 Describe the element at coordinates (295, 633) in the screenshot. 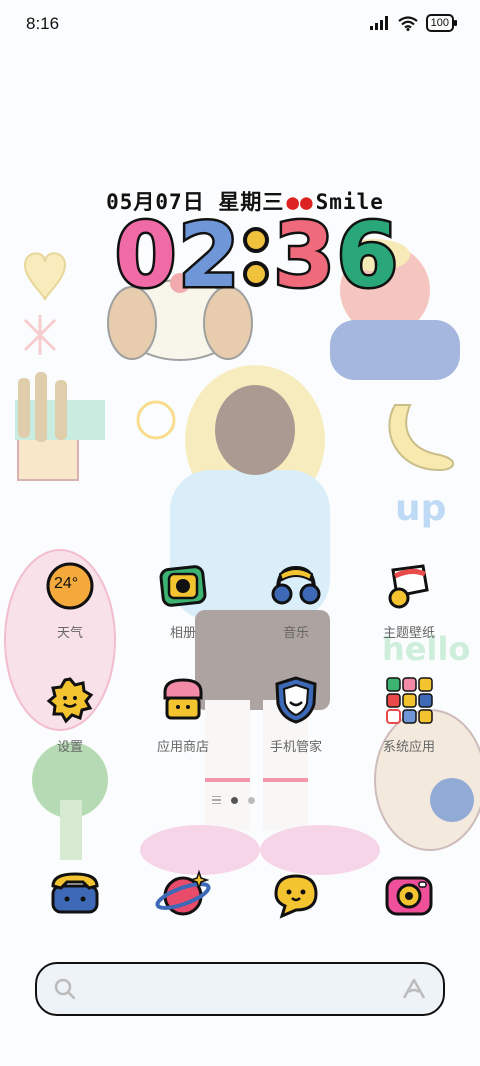

I see `app-label: 音乐` at that location.